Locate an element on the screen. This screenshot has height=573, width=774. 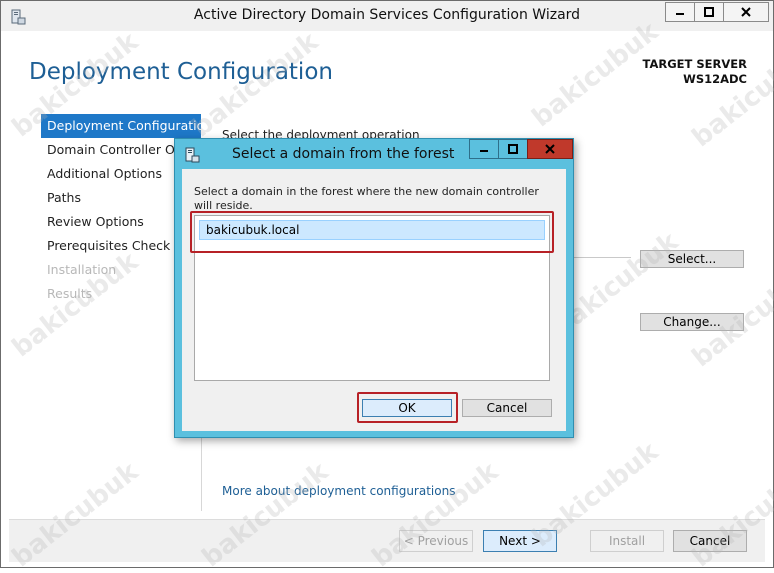
window-controls is located at coordinates (717, 13).